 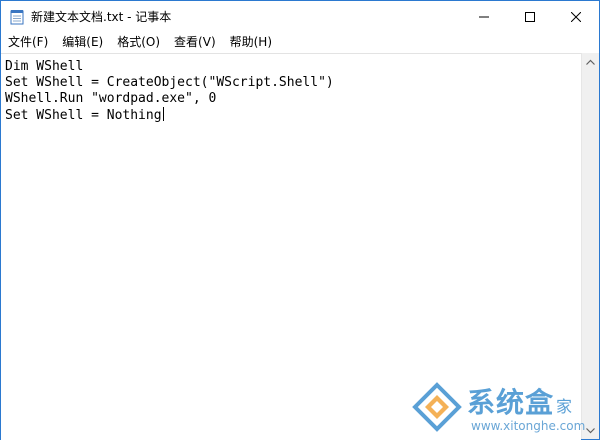 I want to click on watermark-suffix: 家, so click(x=564, y=406).